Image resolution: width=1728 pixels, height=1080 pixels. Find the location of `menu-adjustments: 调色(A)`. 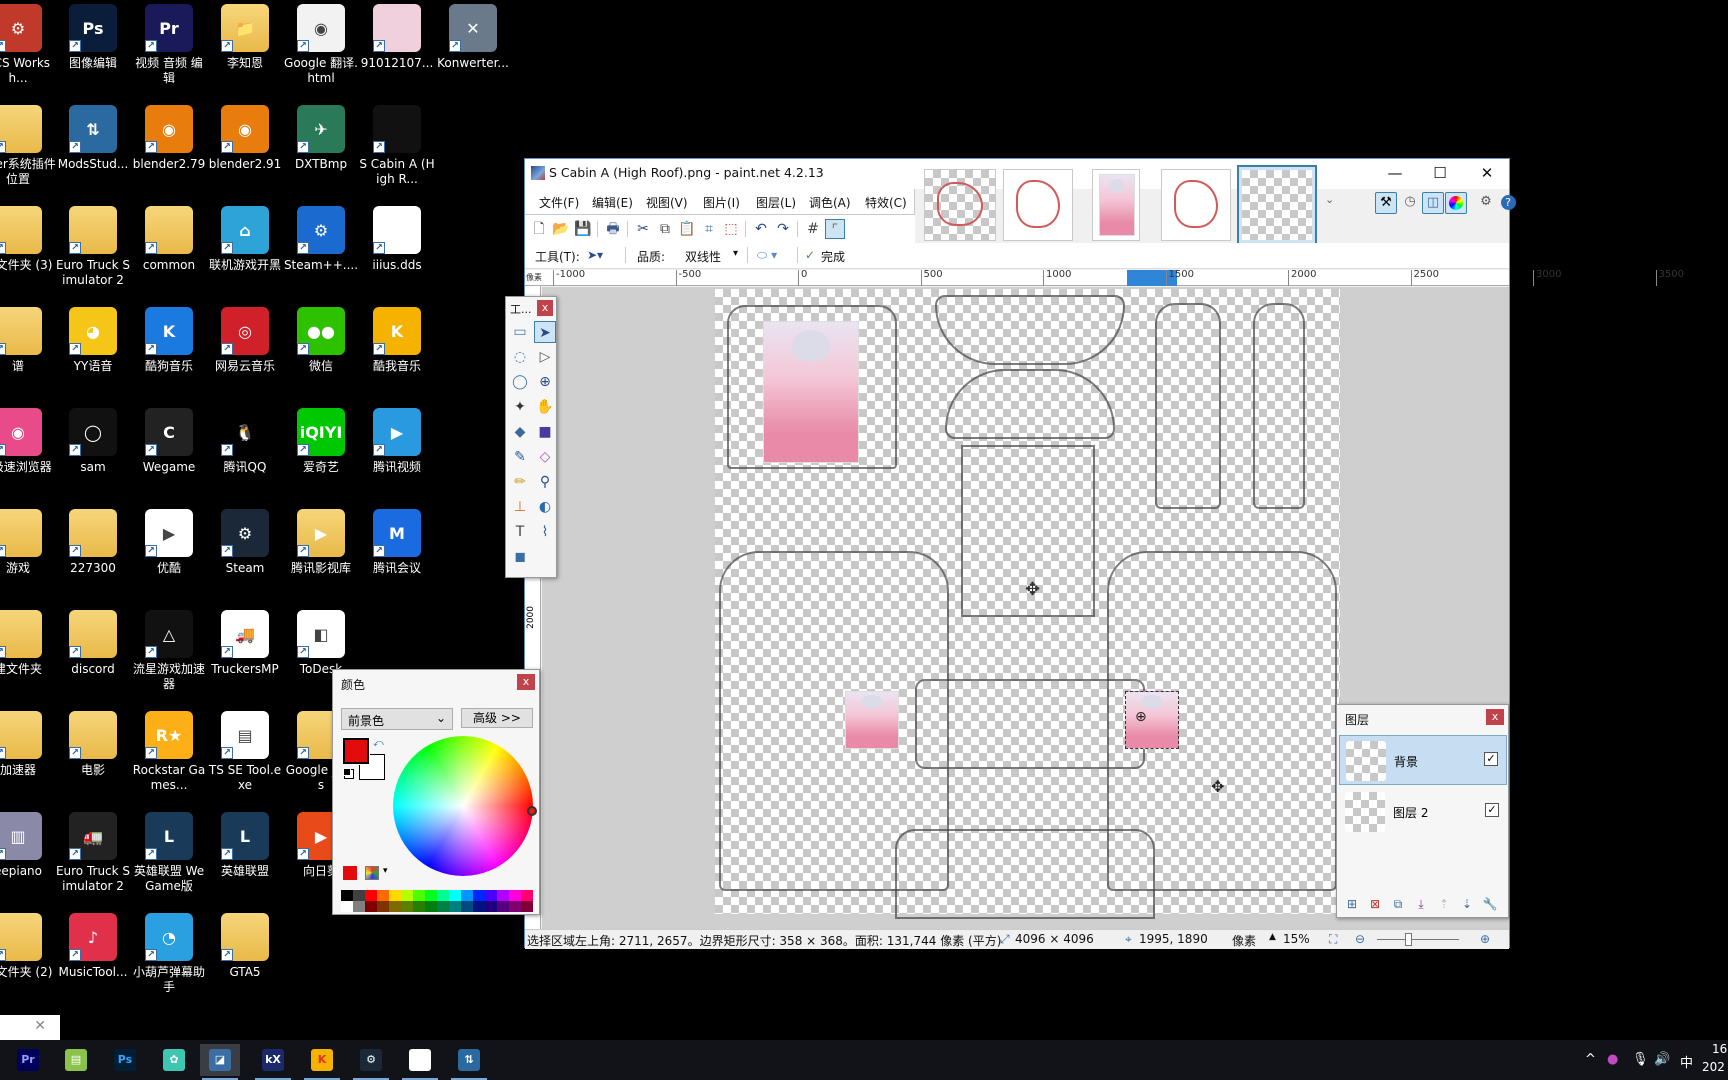

menu-adjustments: 调色(A) is located at coordinates (830, 202).